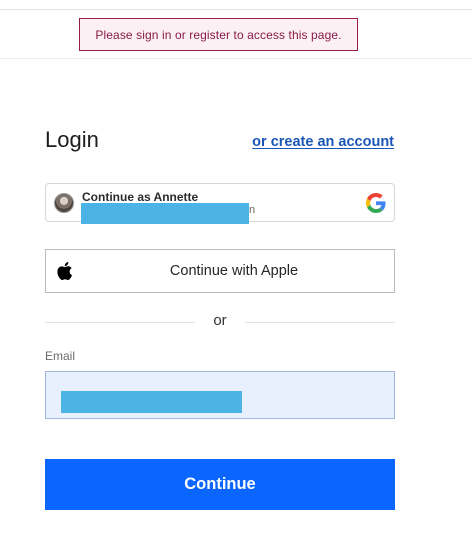 This screenshot has height=553, width=472. Describe the element at coordinates (323, 142) in the screenshot. I see `create-account-link: or create an account` at that location.